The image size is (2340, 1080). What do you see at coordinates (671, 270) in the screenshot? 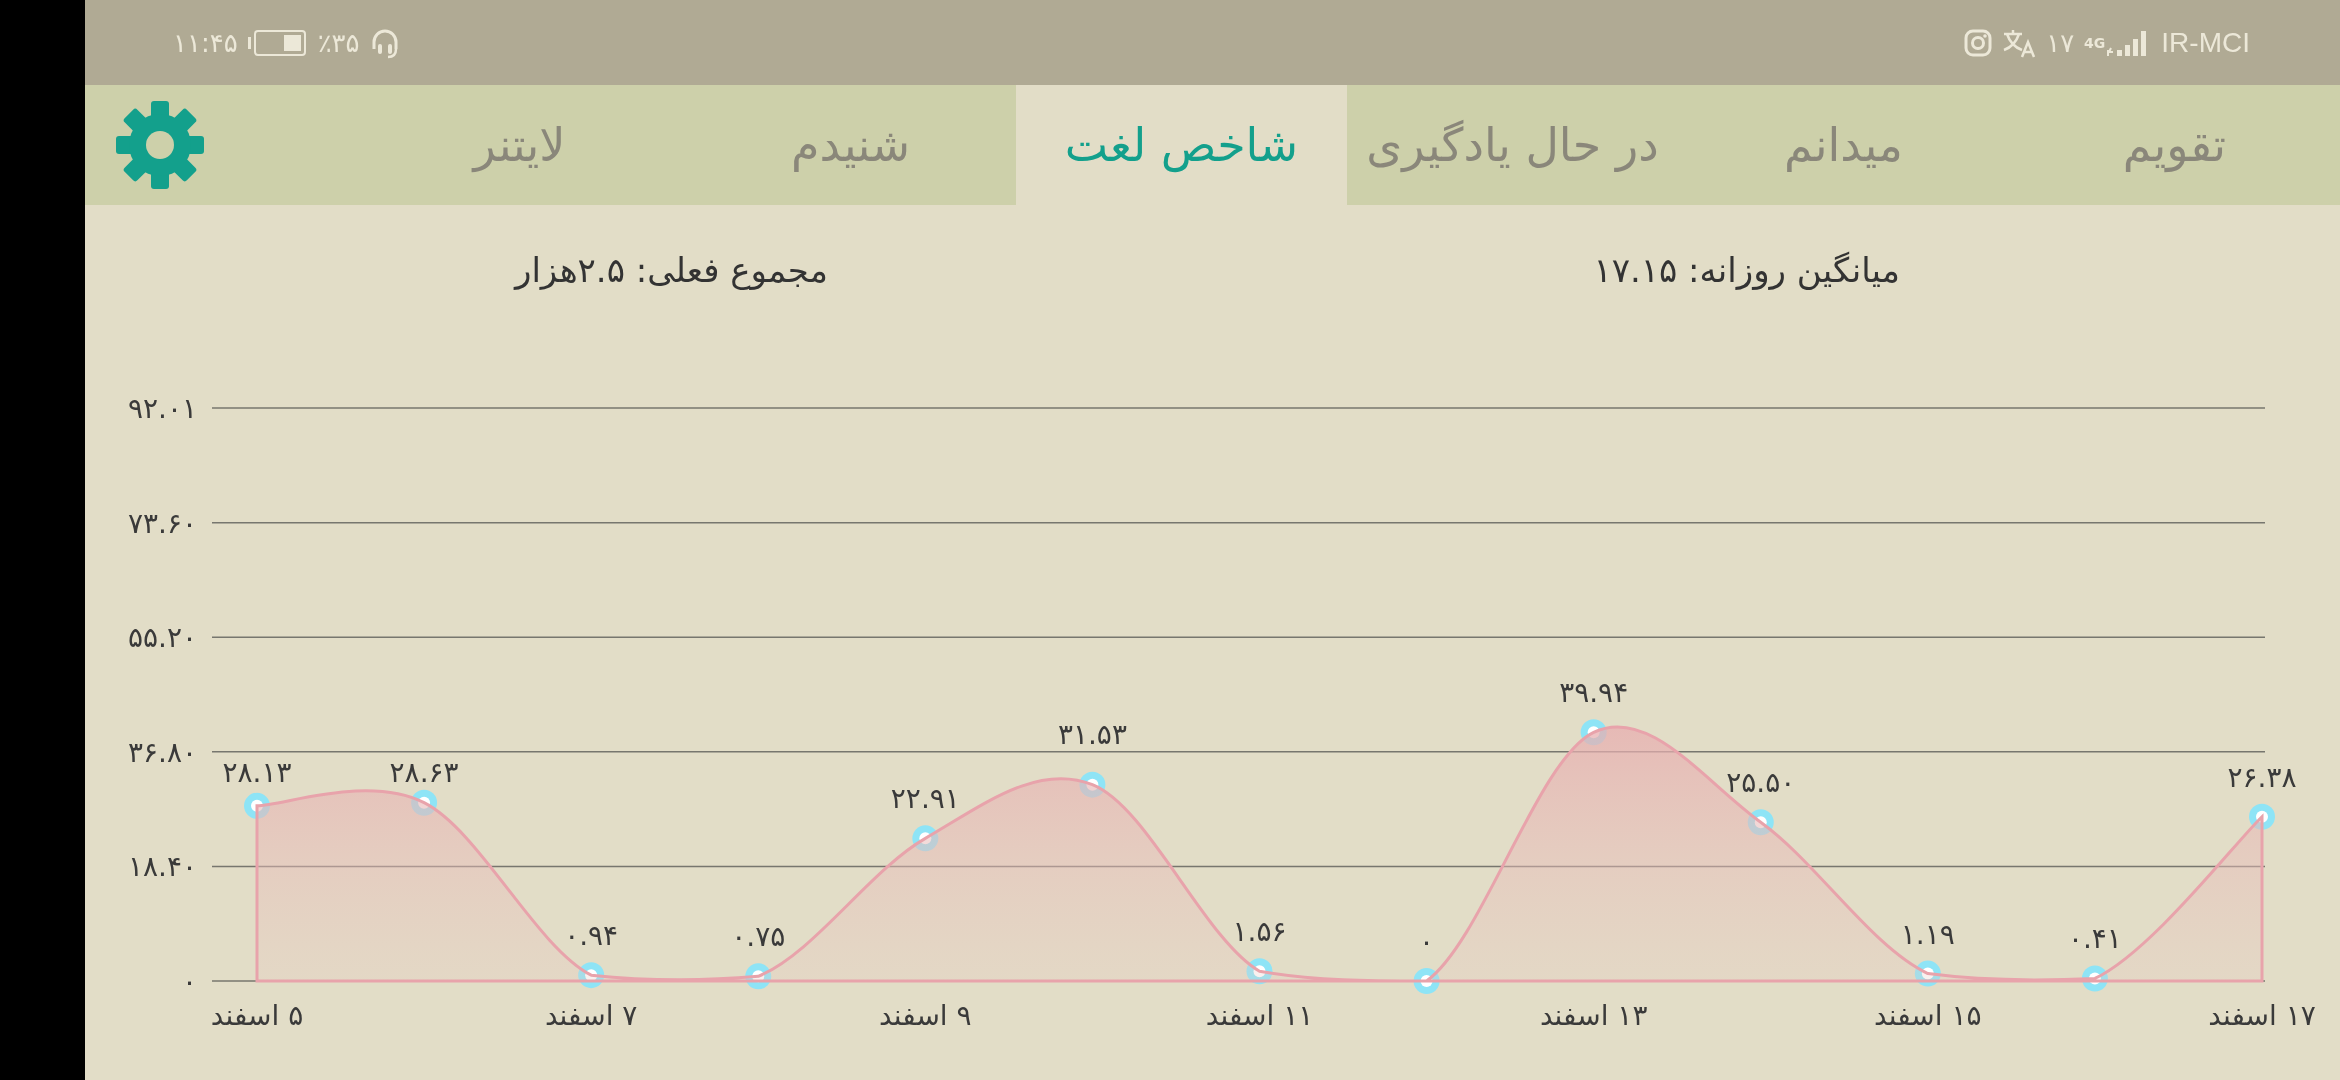
I see `current-total: مجموع فعلی: ۲.۵هزار` at bounding box center [671, 270].